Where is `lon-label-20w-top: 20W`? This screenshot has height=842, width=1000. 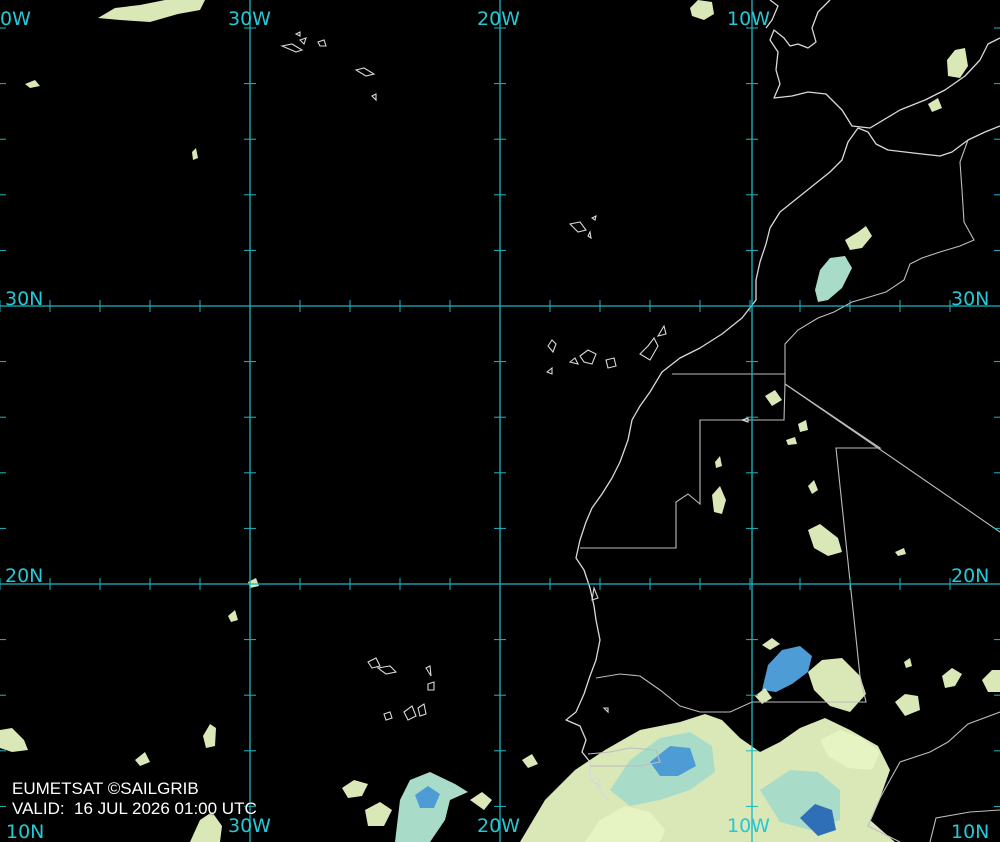 lon-label-20w-top: 20W is located at coordinates (498, 19).